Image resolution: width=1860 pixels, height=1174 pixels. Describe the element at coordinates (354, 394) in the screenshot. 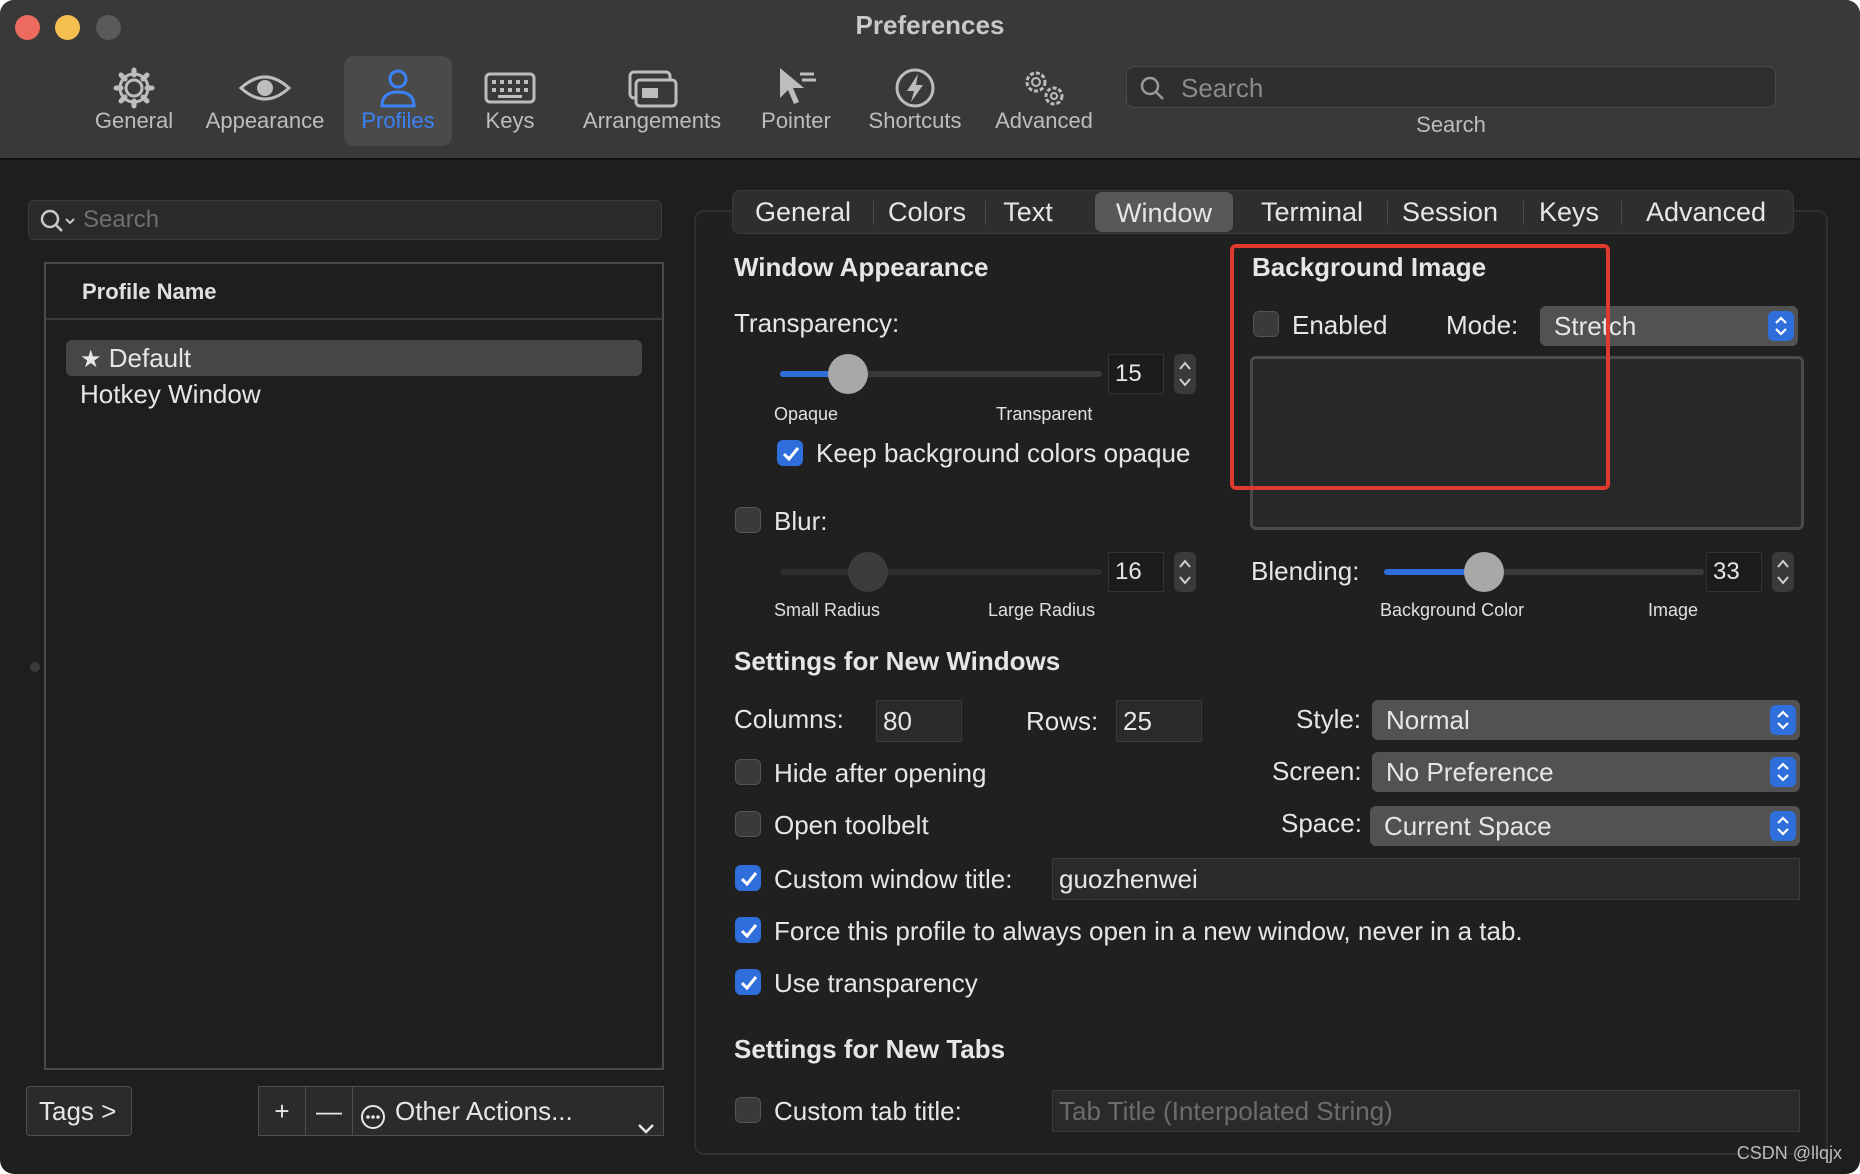

I see `profile-row-hotkey-window: Hotkey Window` at that location.